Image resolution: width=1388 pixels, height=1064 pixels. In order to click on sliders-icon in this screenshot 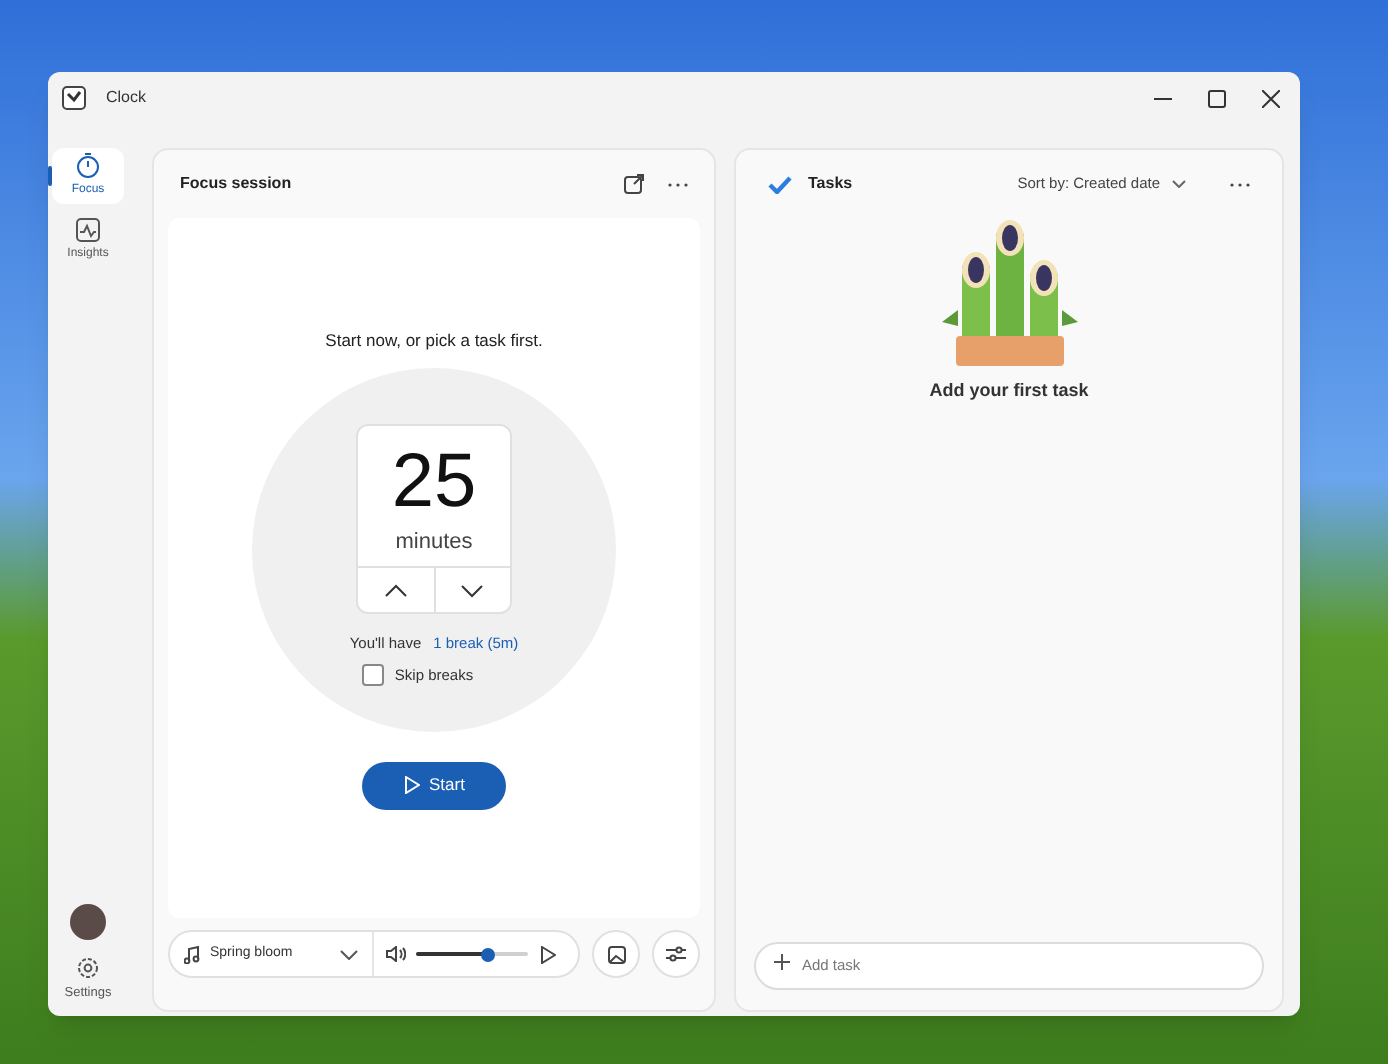, I will do `click(676, 954)`.